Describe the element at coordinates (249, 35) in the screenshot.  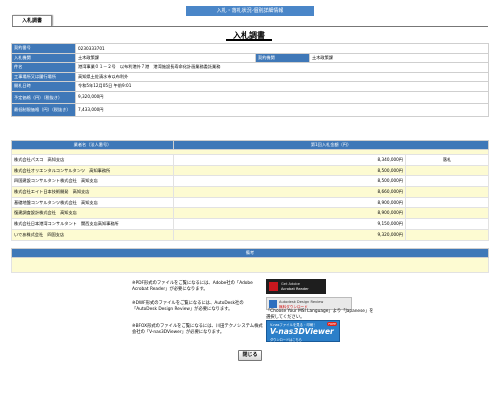
I see `page-title: 入札調書` at that location.